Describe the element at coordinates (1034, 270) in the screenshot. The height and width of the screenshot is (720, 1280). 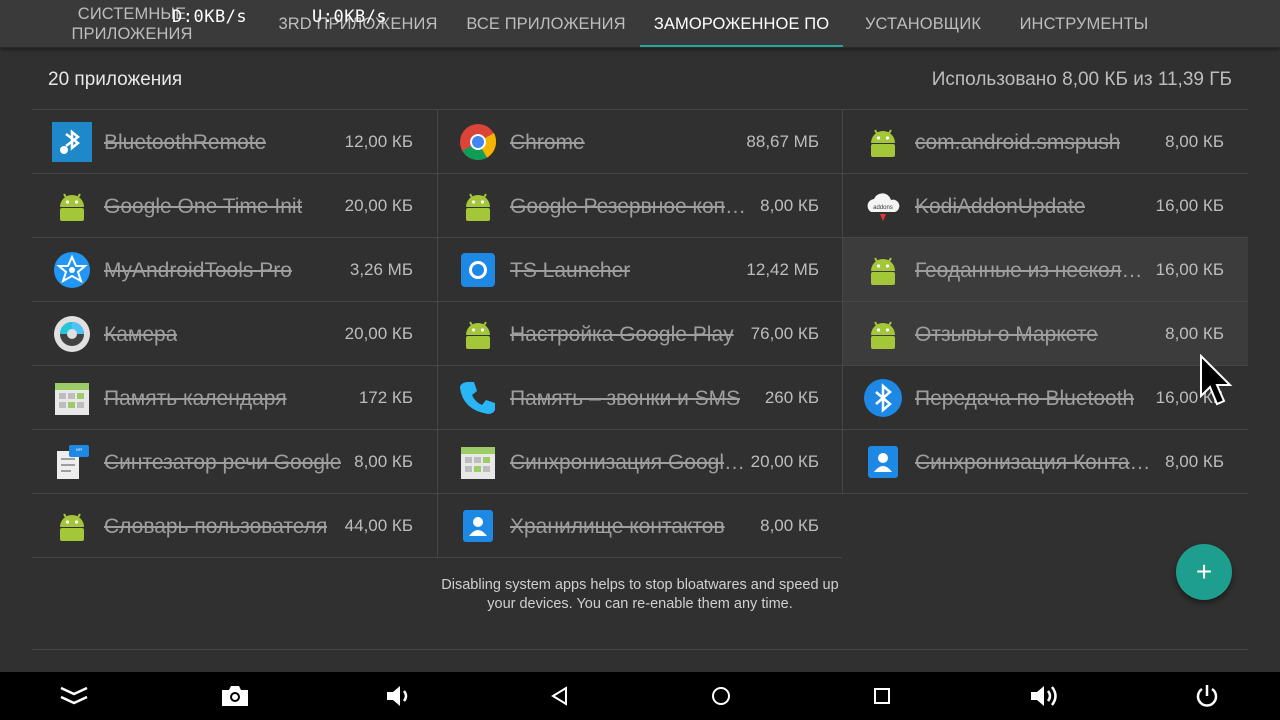
I see `app-name: Геоданные из нескольких источников` at that location.